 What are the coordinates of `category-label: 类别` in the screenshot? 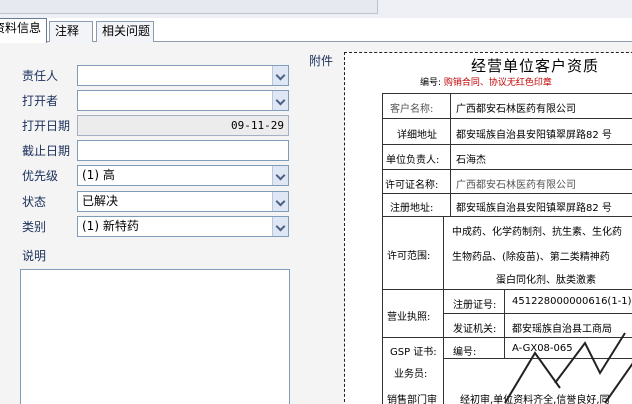 It's located at (34, 227).